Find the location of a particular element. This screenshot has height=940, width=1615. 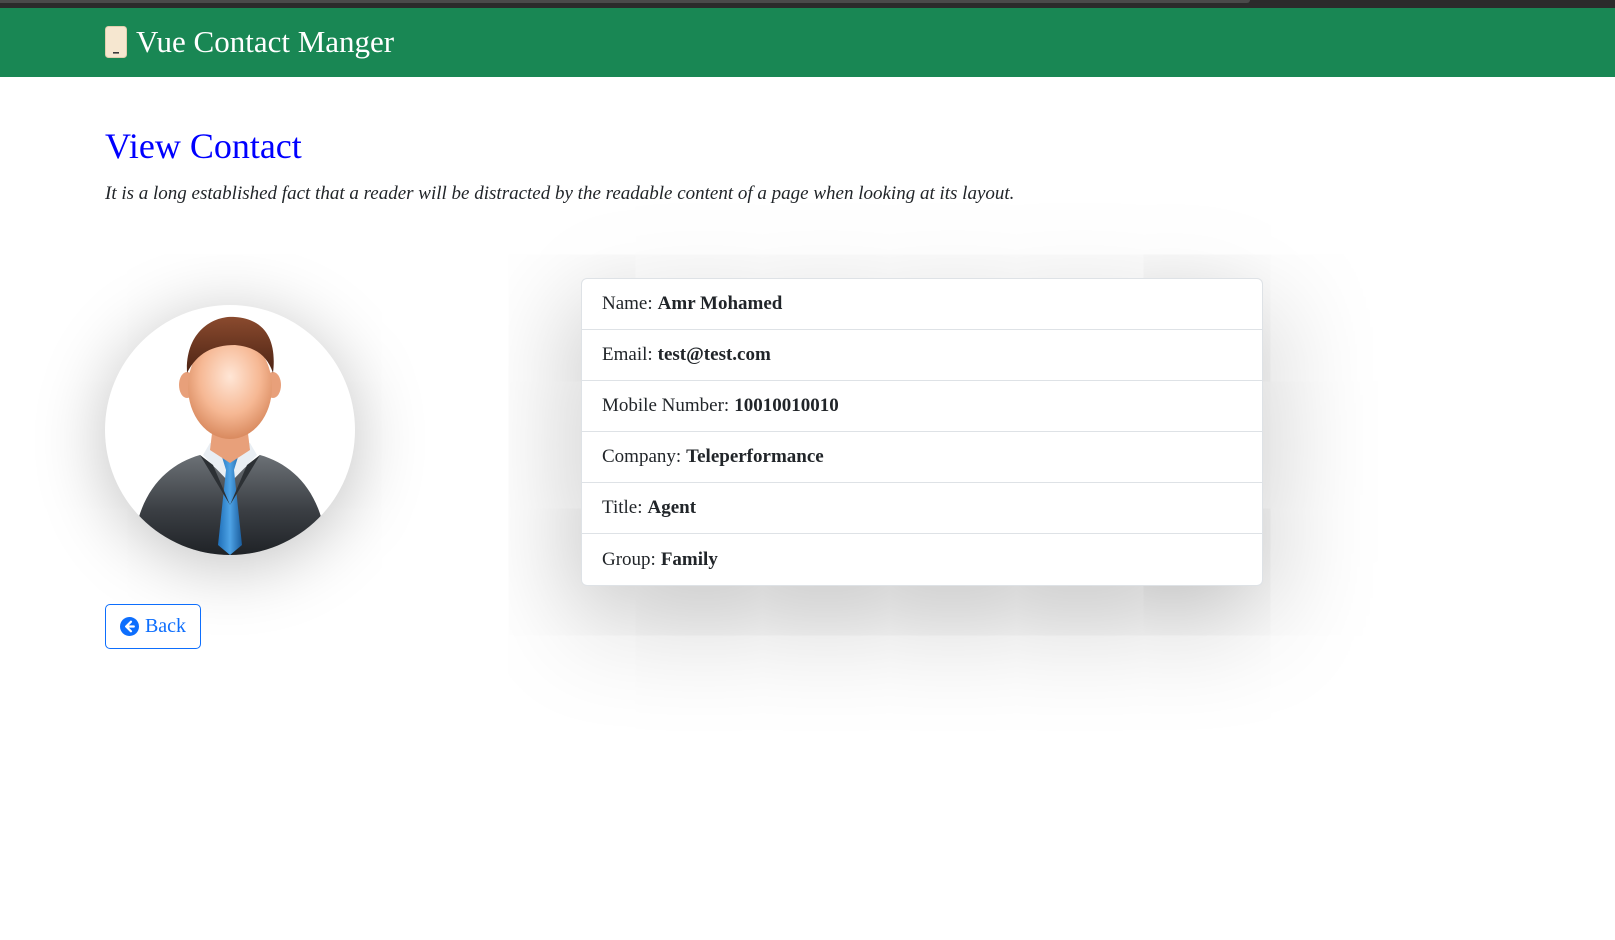

field-label: Title: is located at coordinates (622, 507).